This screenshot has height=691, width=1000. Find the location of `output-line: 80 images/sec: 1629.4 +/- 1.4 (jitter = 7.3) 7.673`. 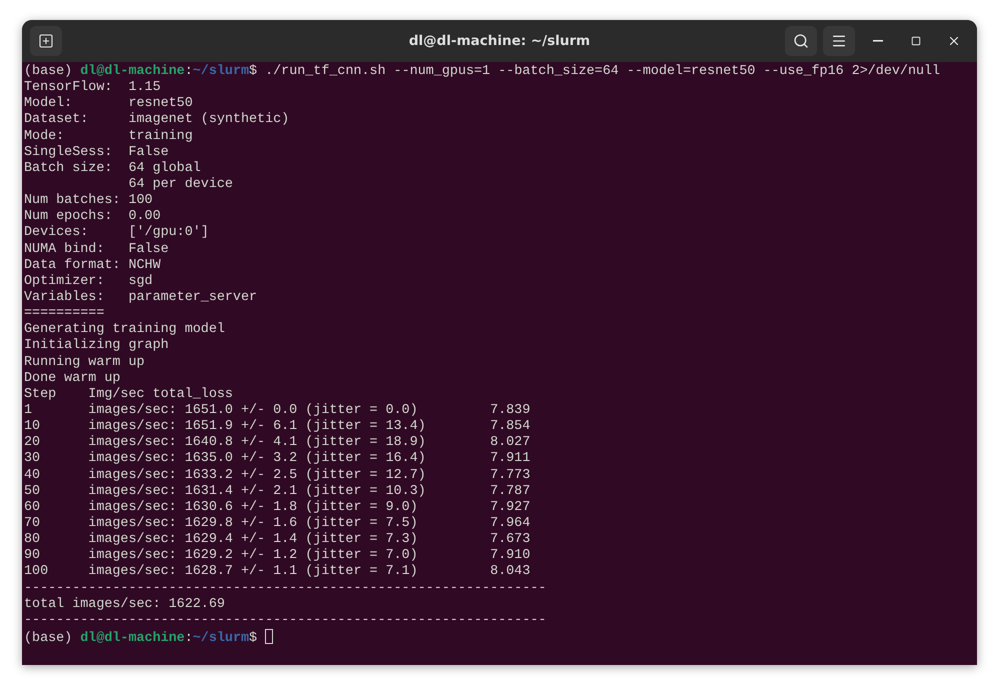

output-line: 80 images/sec: 1629.4 +/- 1.4 (jitter = 7.3) 7.673 is located at coordinates (277, 540).